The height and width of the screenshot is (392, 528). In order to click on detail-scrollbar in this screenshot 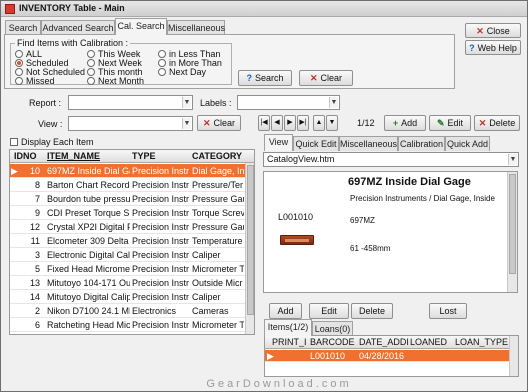, I will do `click(512, 232)`.